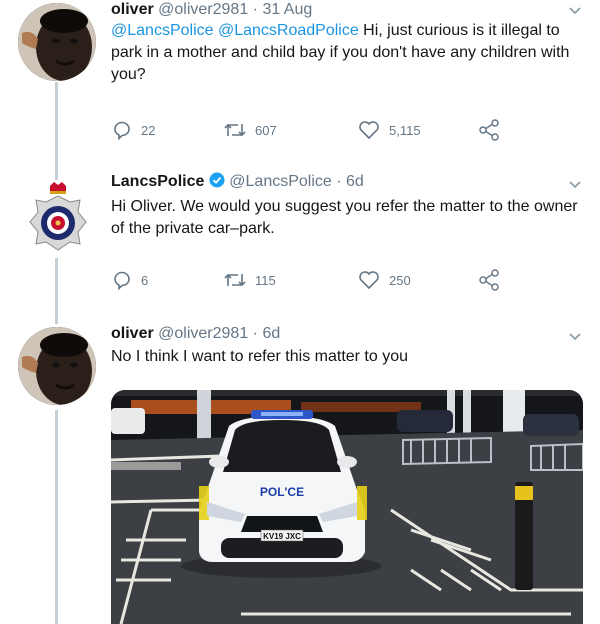 The width and height of the screenshot is (600, 624). I want to click on retweet-button: 115, so click(249, 280).